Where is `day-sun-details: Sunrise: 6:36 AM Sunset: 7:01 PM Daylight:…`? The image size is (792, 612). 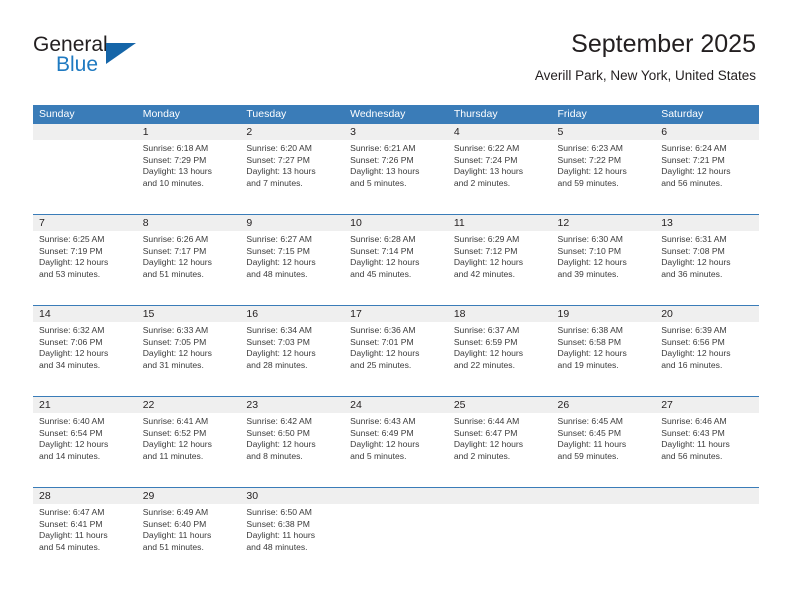
day-sun-details: Sunrise: 6:36 AM Sunset: 7:01 PM Daylight:… is located at coordinates (396, 359).